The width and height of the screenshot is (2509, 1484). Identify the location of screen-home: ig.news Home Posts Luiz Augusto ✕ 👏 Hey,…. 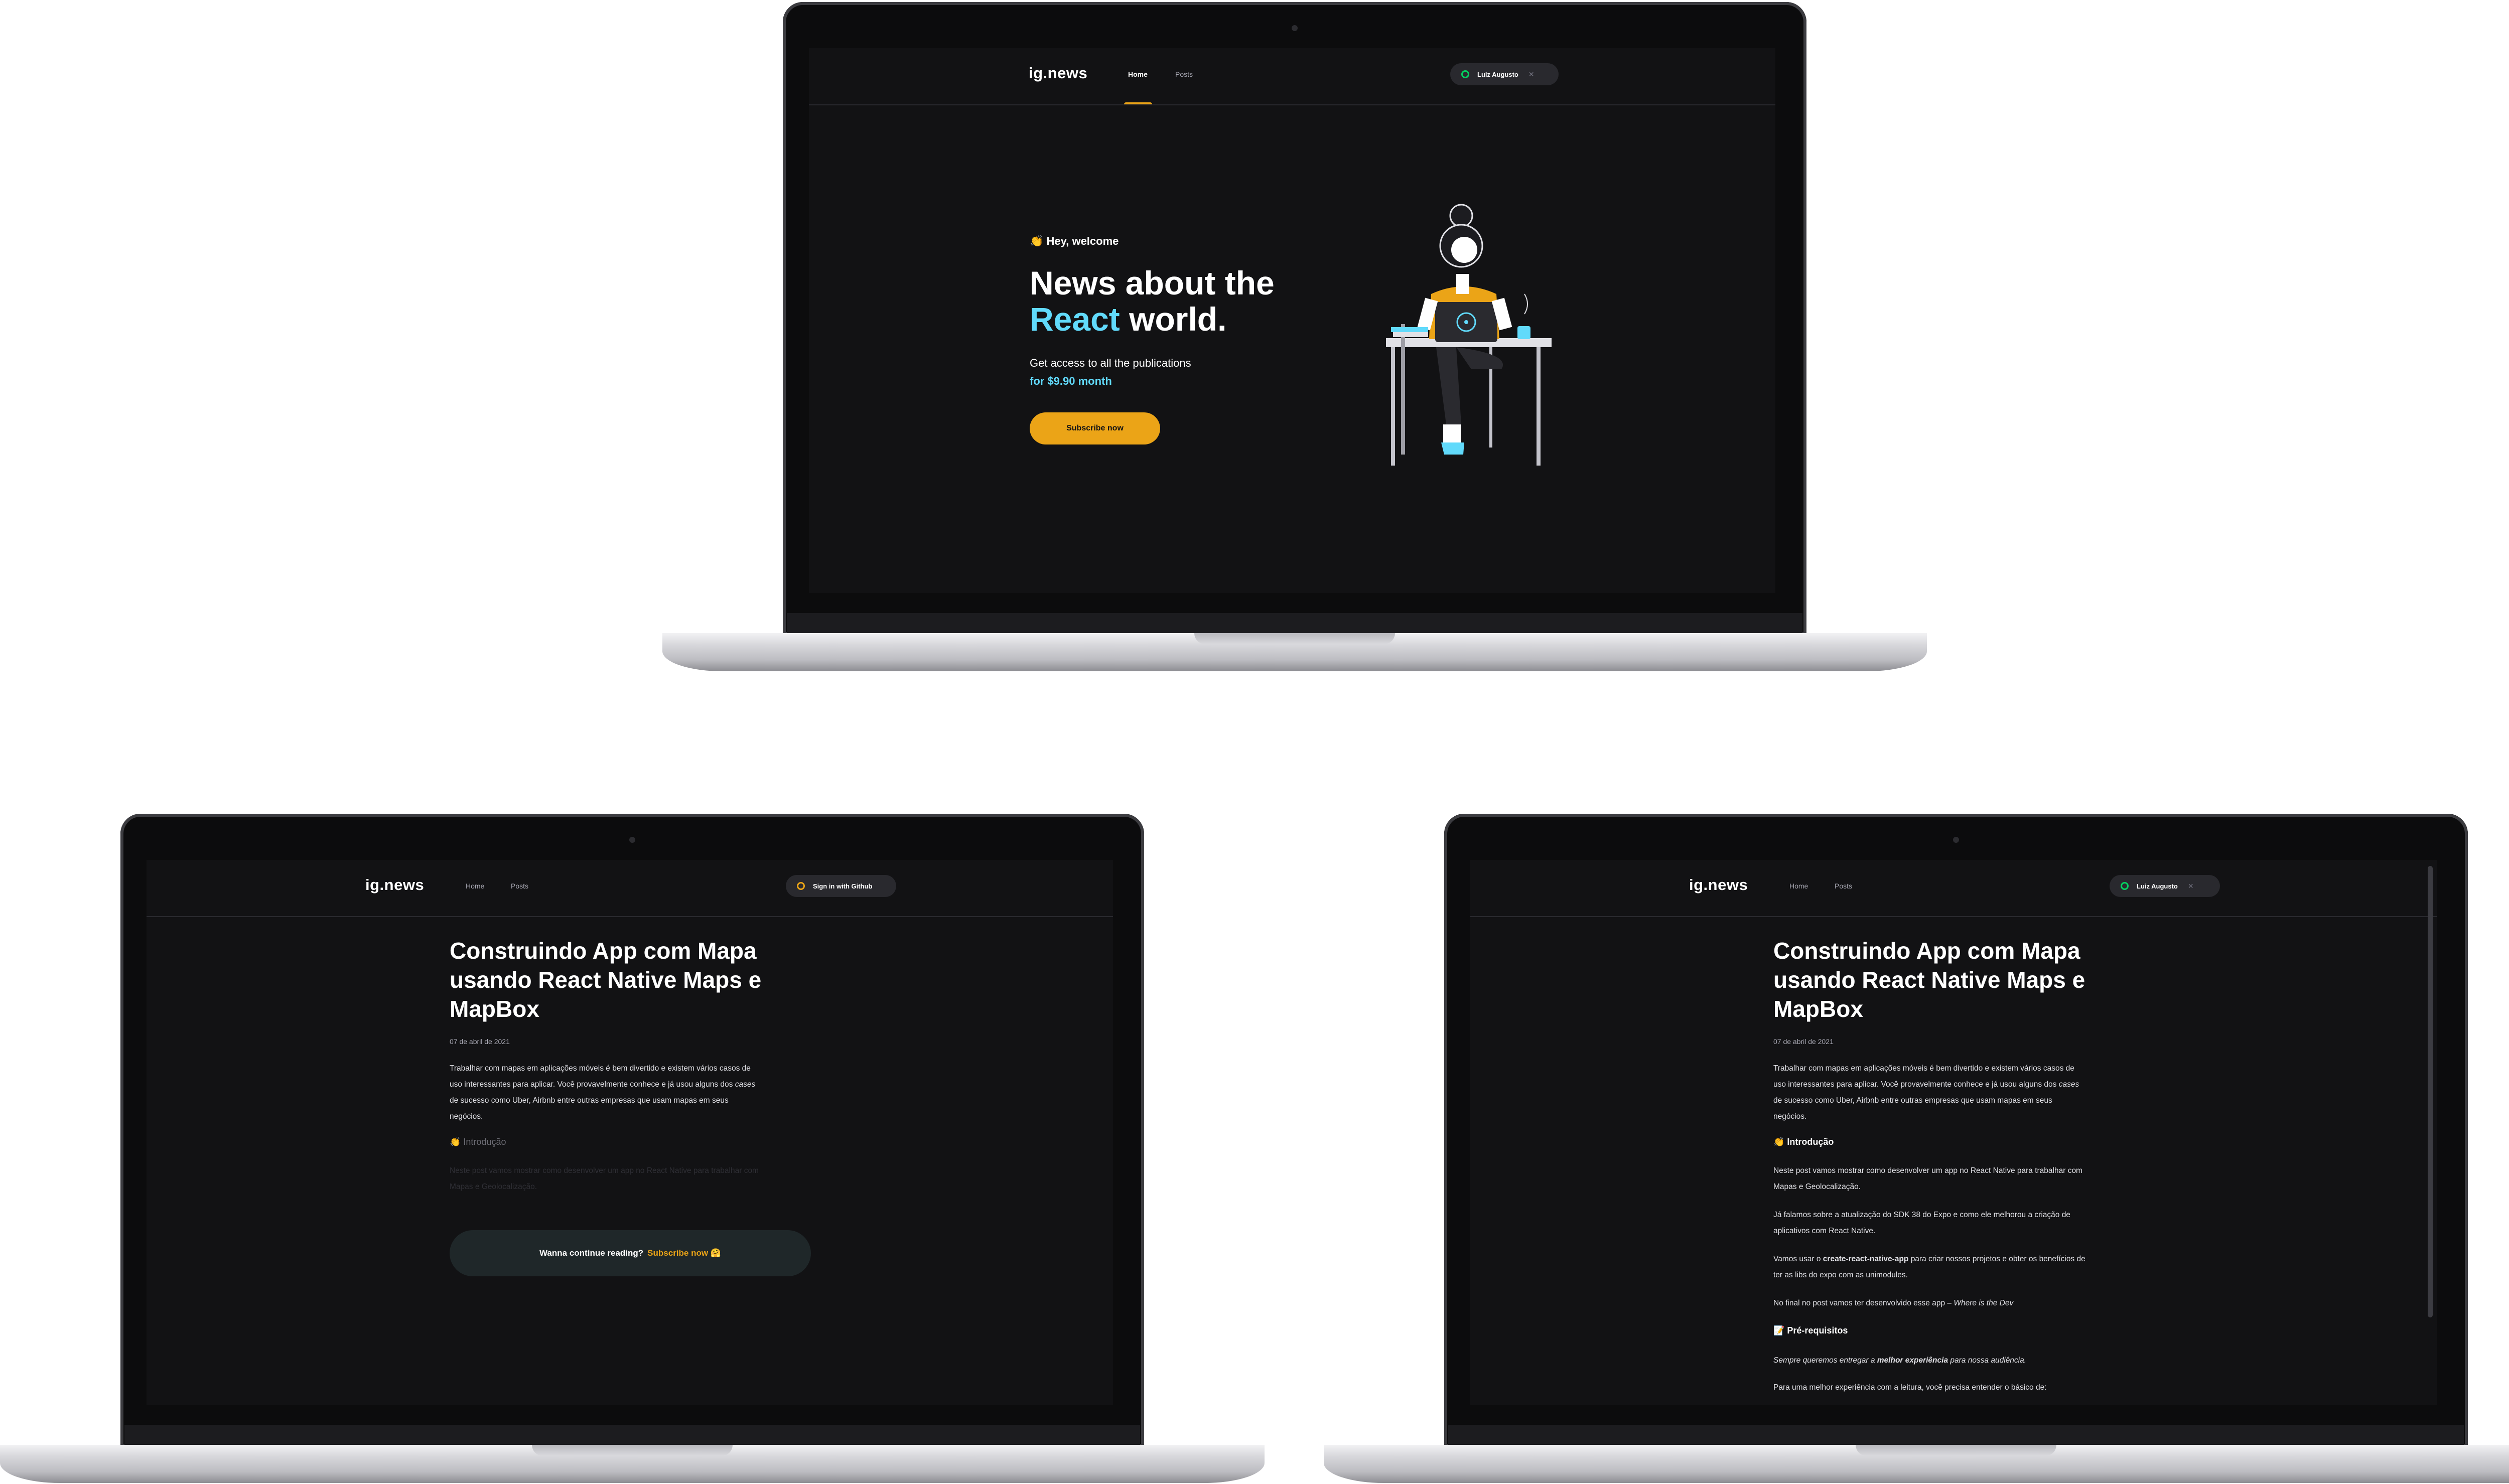
(1292, 320).